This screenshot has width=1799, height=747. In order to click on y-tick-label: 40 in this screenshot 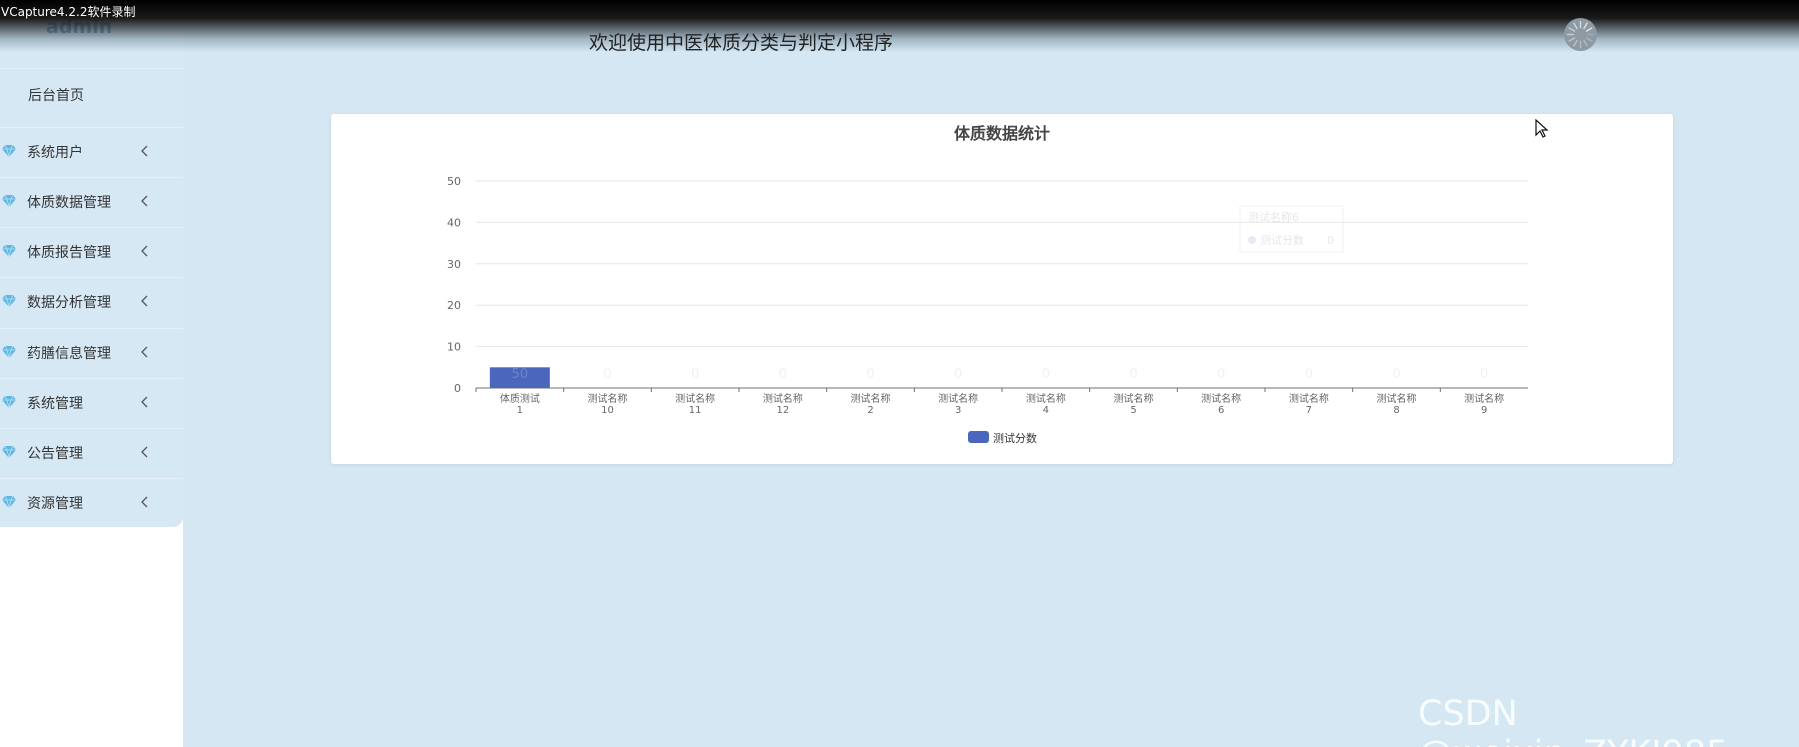, I will do `click(454, 222)`.